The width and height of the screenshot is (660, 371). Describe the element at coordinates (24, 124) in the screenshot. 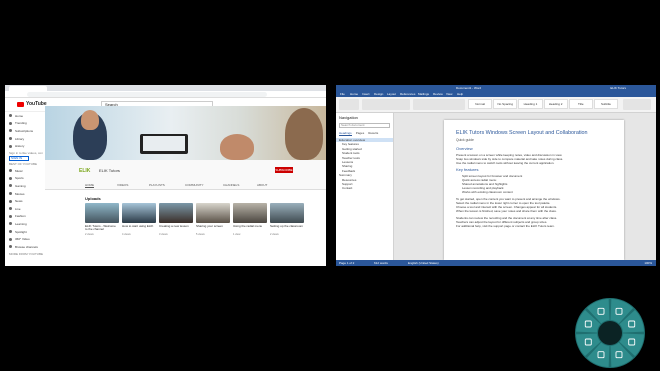

I see `sidebar-item-trending: Trending` at that location.